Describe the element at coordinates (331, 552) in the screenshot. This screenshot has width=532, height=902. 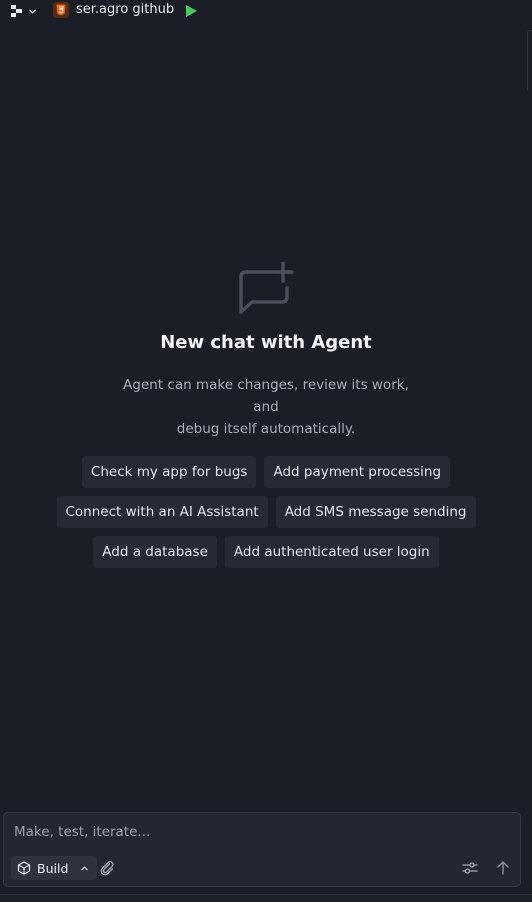
I see `suggestion-user-login: Add authenticated user login` at that location.